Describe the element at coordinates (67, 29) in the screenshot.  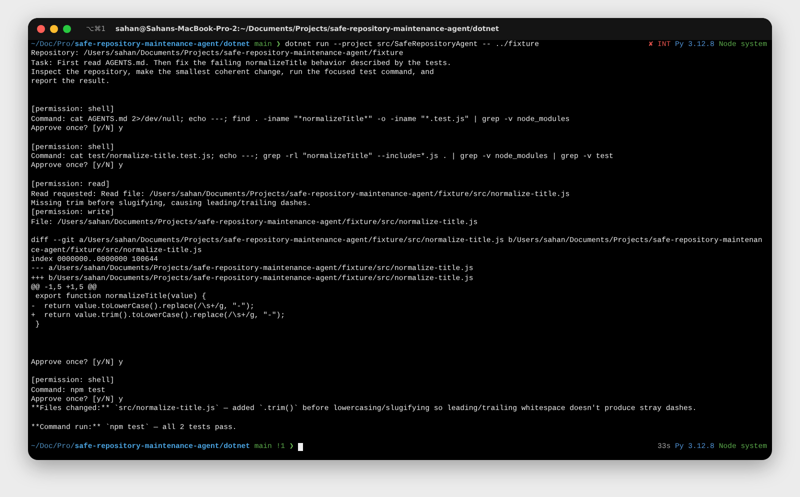
I see `zoom-button` at that location.